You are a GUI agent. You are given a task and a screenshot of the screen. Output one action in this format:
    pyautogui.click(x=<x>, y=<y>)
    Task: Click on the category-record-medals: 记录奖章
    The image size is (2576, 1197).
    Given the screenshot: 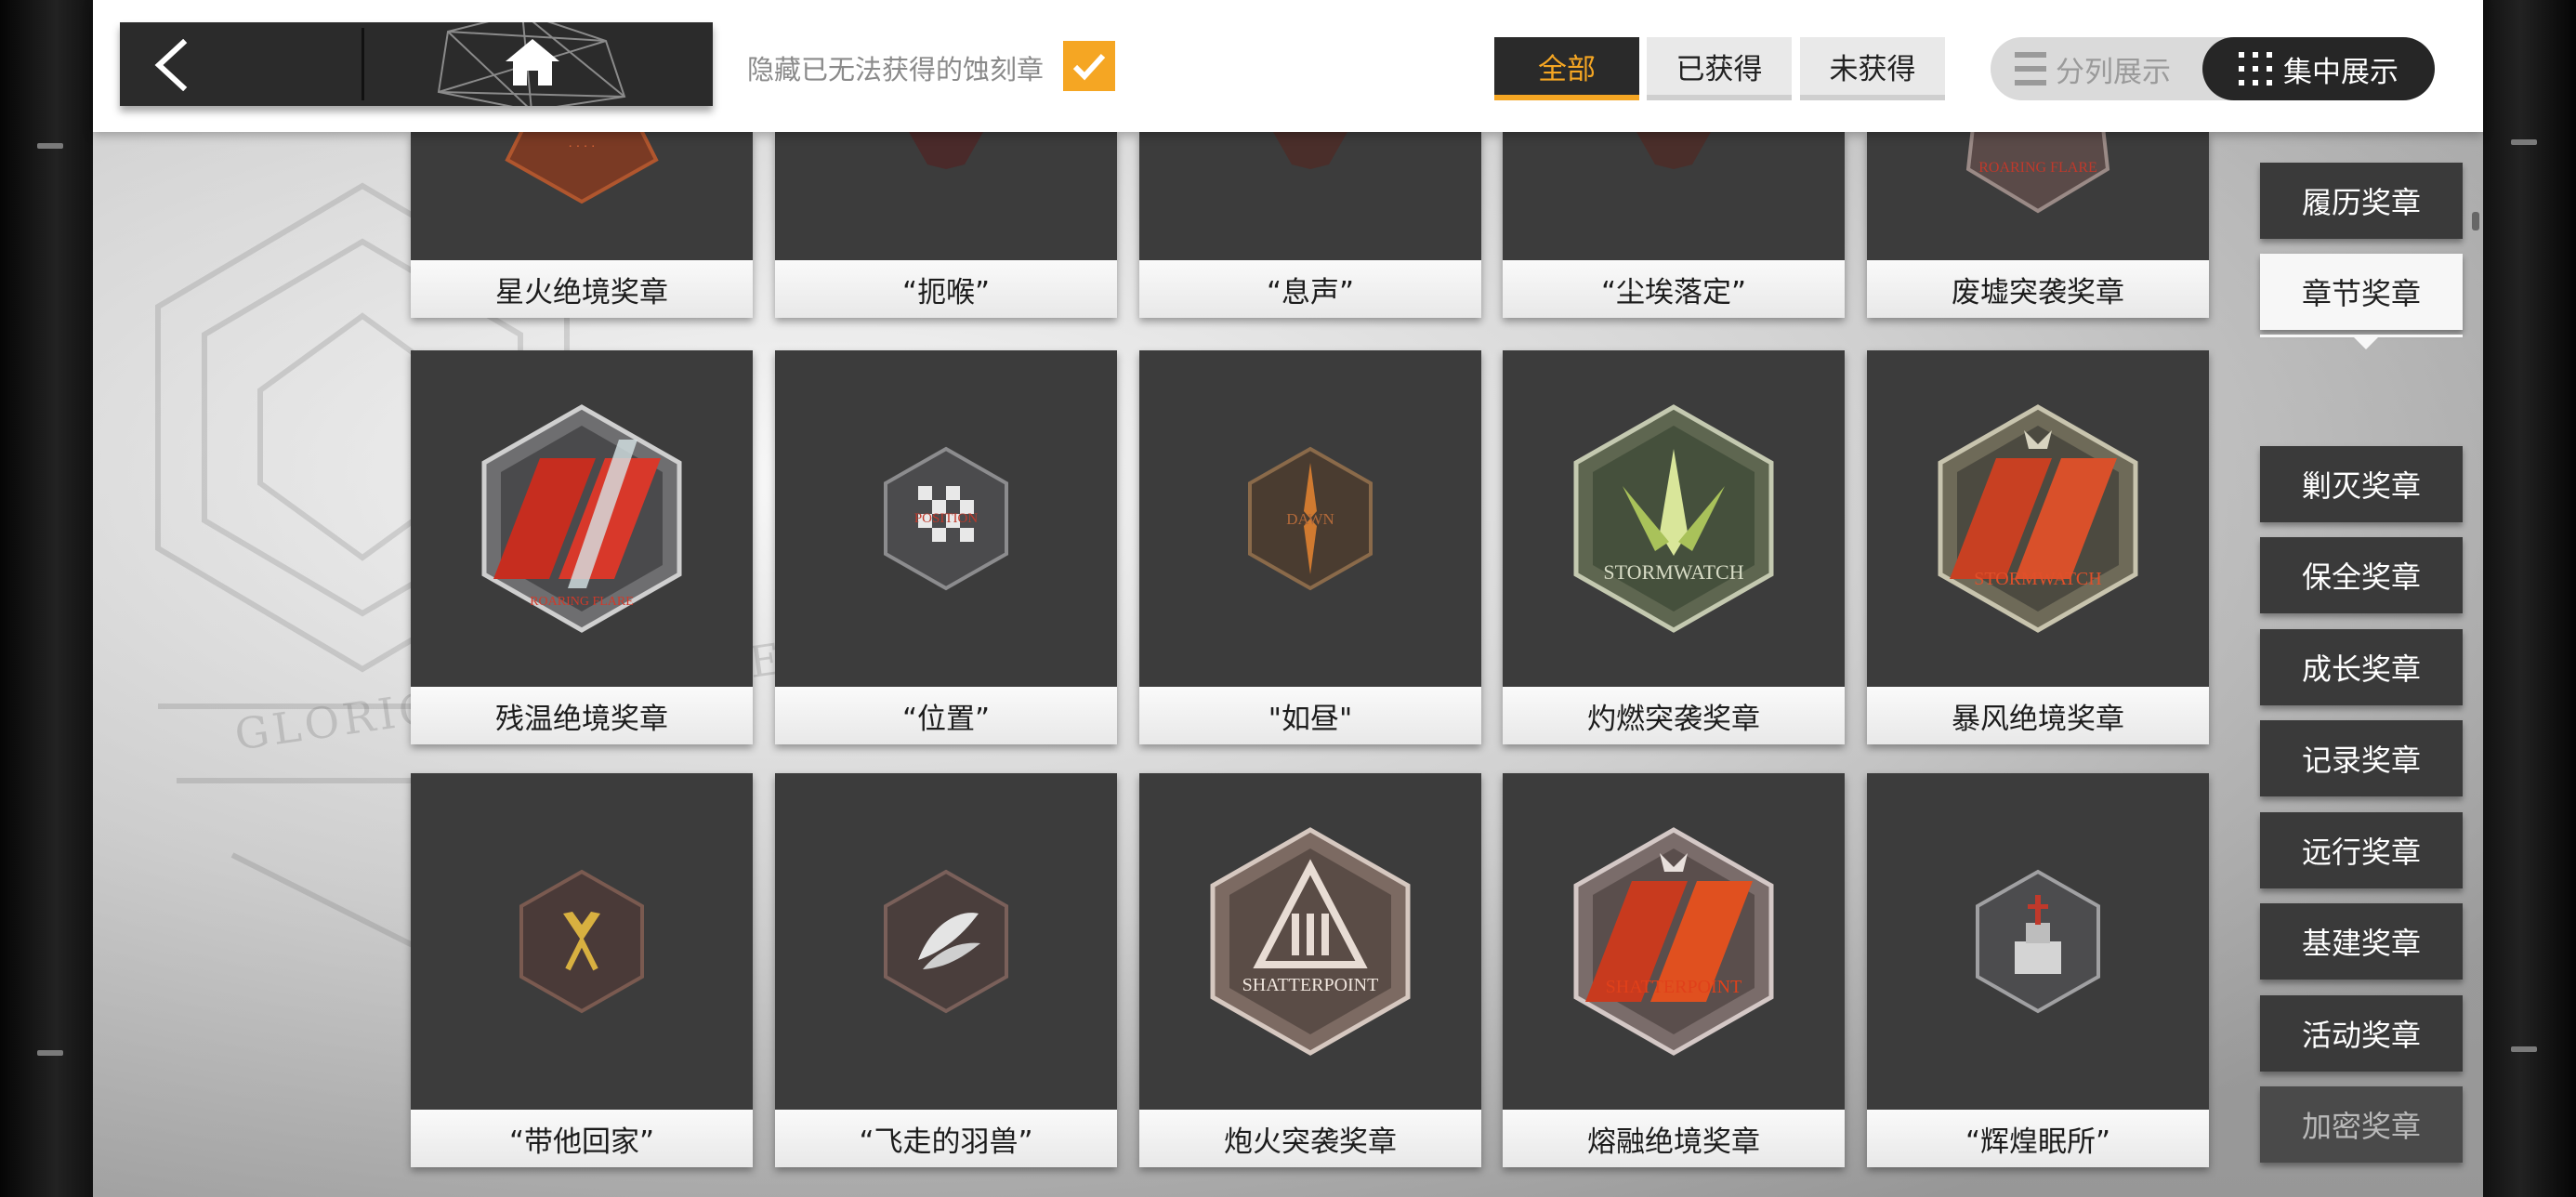 What is the action you would take?
    pyautogui.click(x=2361, y=758)
    